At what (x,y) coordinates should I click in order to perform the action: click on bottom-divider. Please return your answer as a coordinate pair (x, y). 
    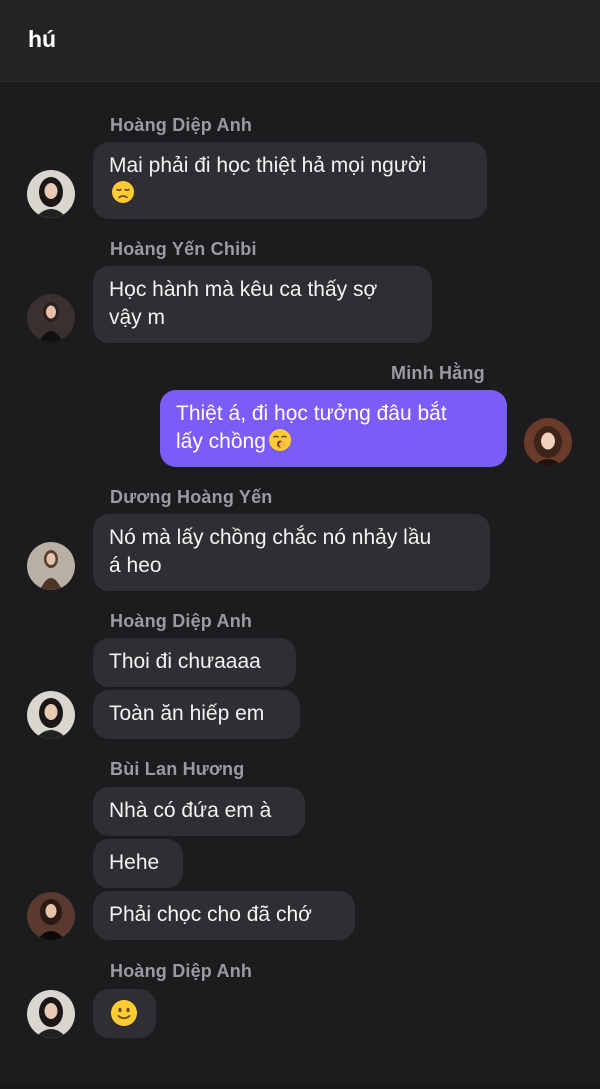
    Looking at the image, I should click on (300, 1086).